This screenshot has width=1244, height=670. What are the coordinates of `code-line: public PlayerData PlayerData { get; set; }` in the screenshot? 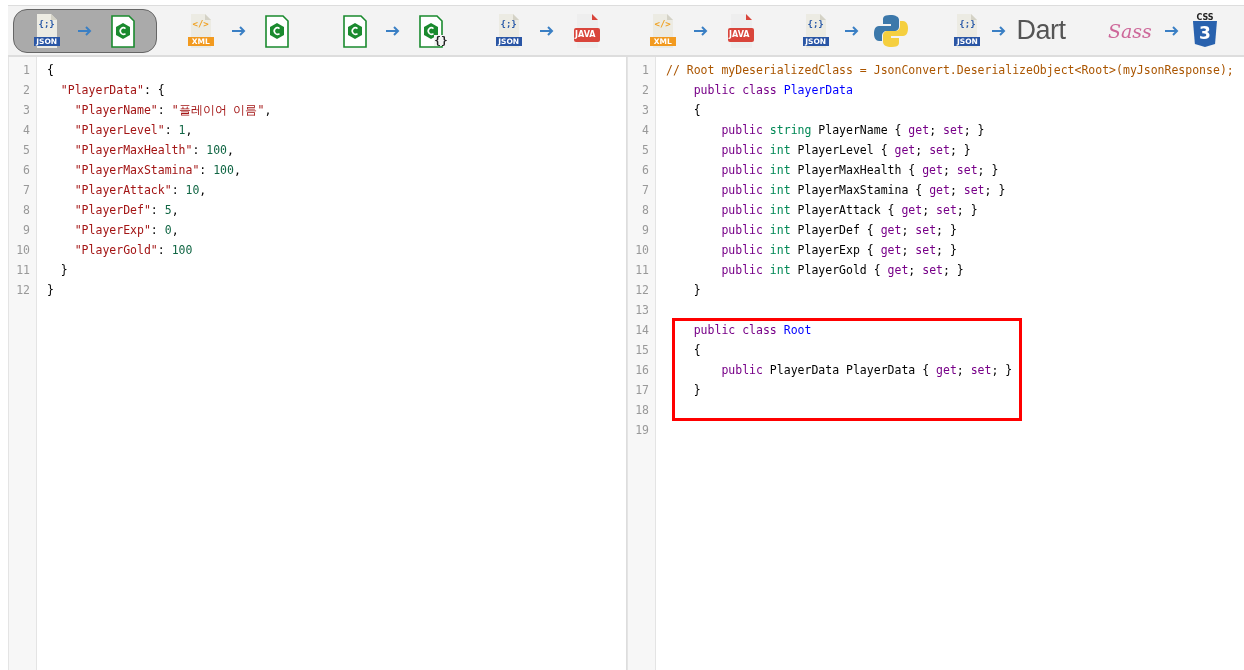 It's located at (866, 370).